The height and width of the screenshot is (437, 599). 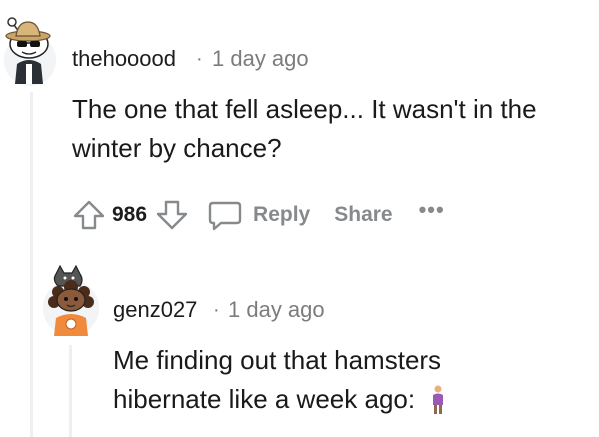 I want to click on snoo-curly-hair-cat-avatar-icon, so click(x=71, y=300).